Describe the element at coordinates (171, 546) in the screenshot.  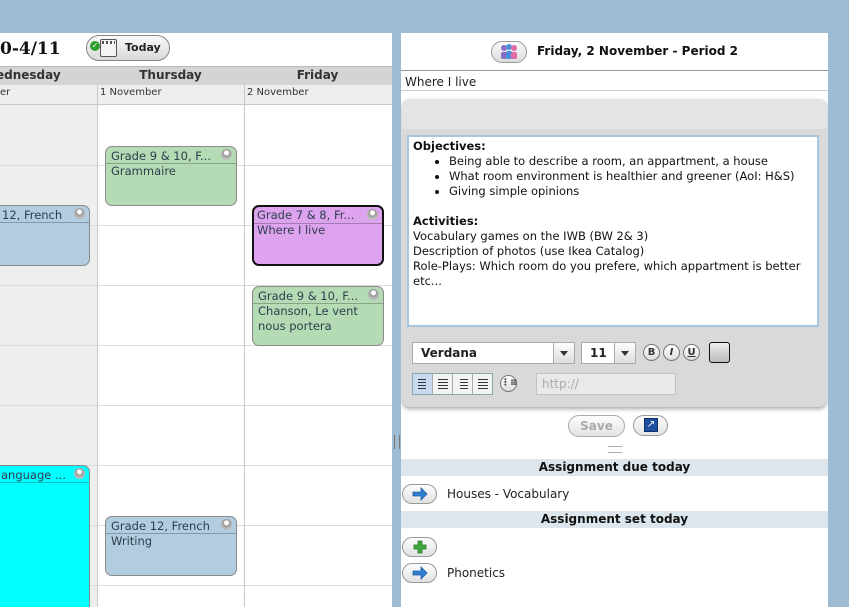
I see `calendar-event: Grade 12, French Writing` at that location.